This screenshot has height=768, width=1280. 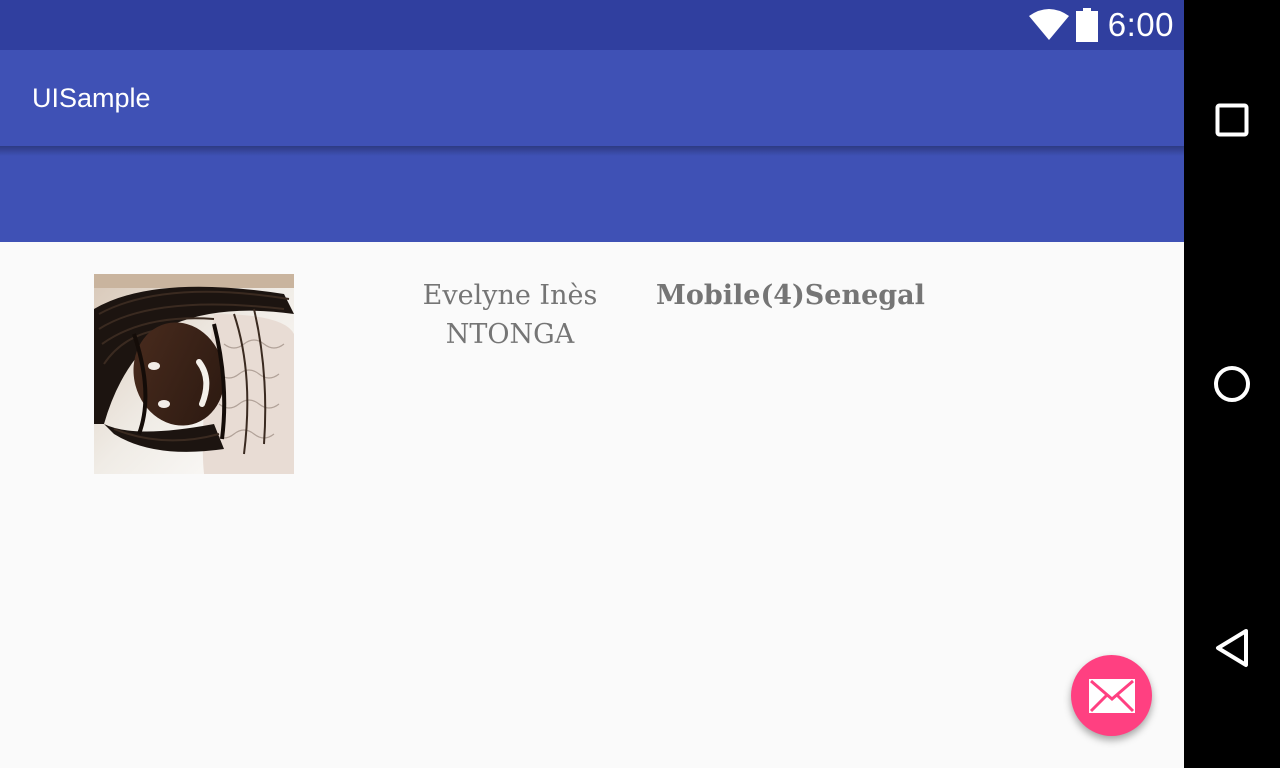 I want to click on triangle-back-icon, so click(x=1232, y=648).